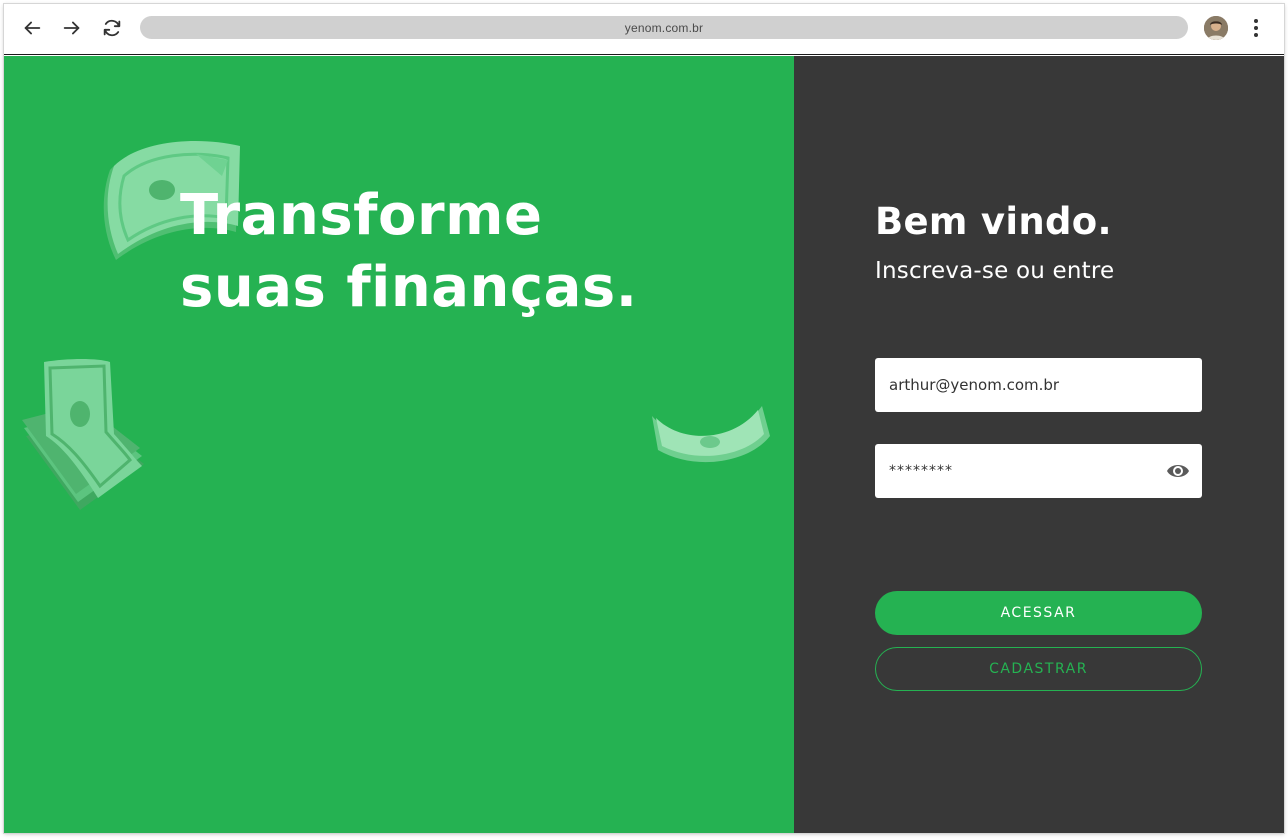 This screenshot has height=840, width=1288. What do you see at coordinates (993, 221) in the screenshot?
I see `page-title: Bem vindo.` at bounding box center [993, 221].